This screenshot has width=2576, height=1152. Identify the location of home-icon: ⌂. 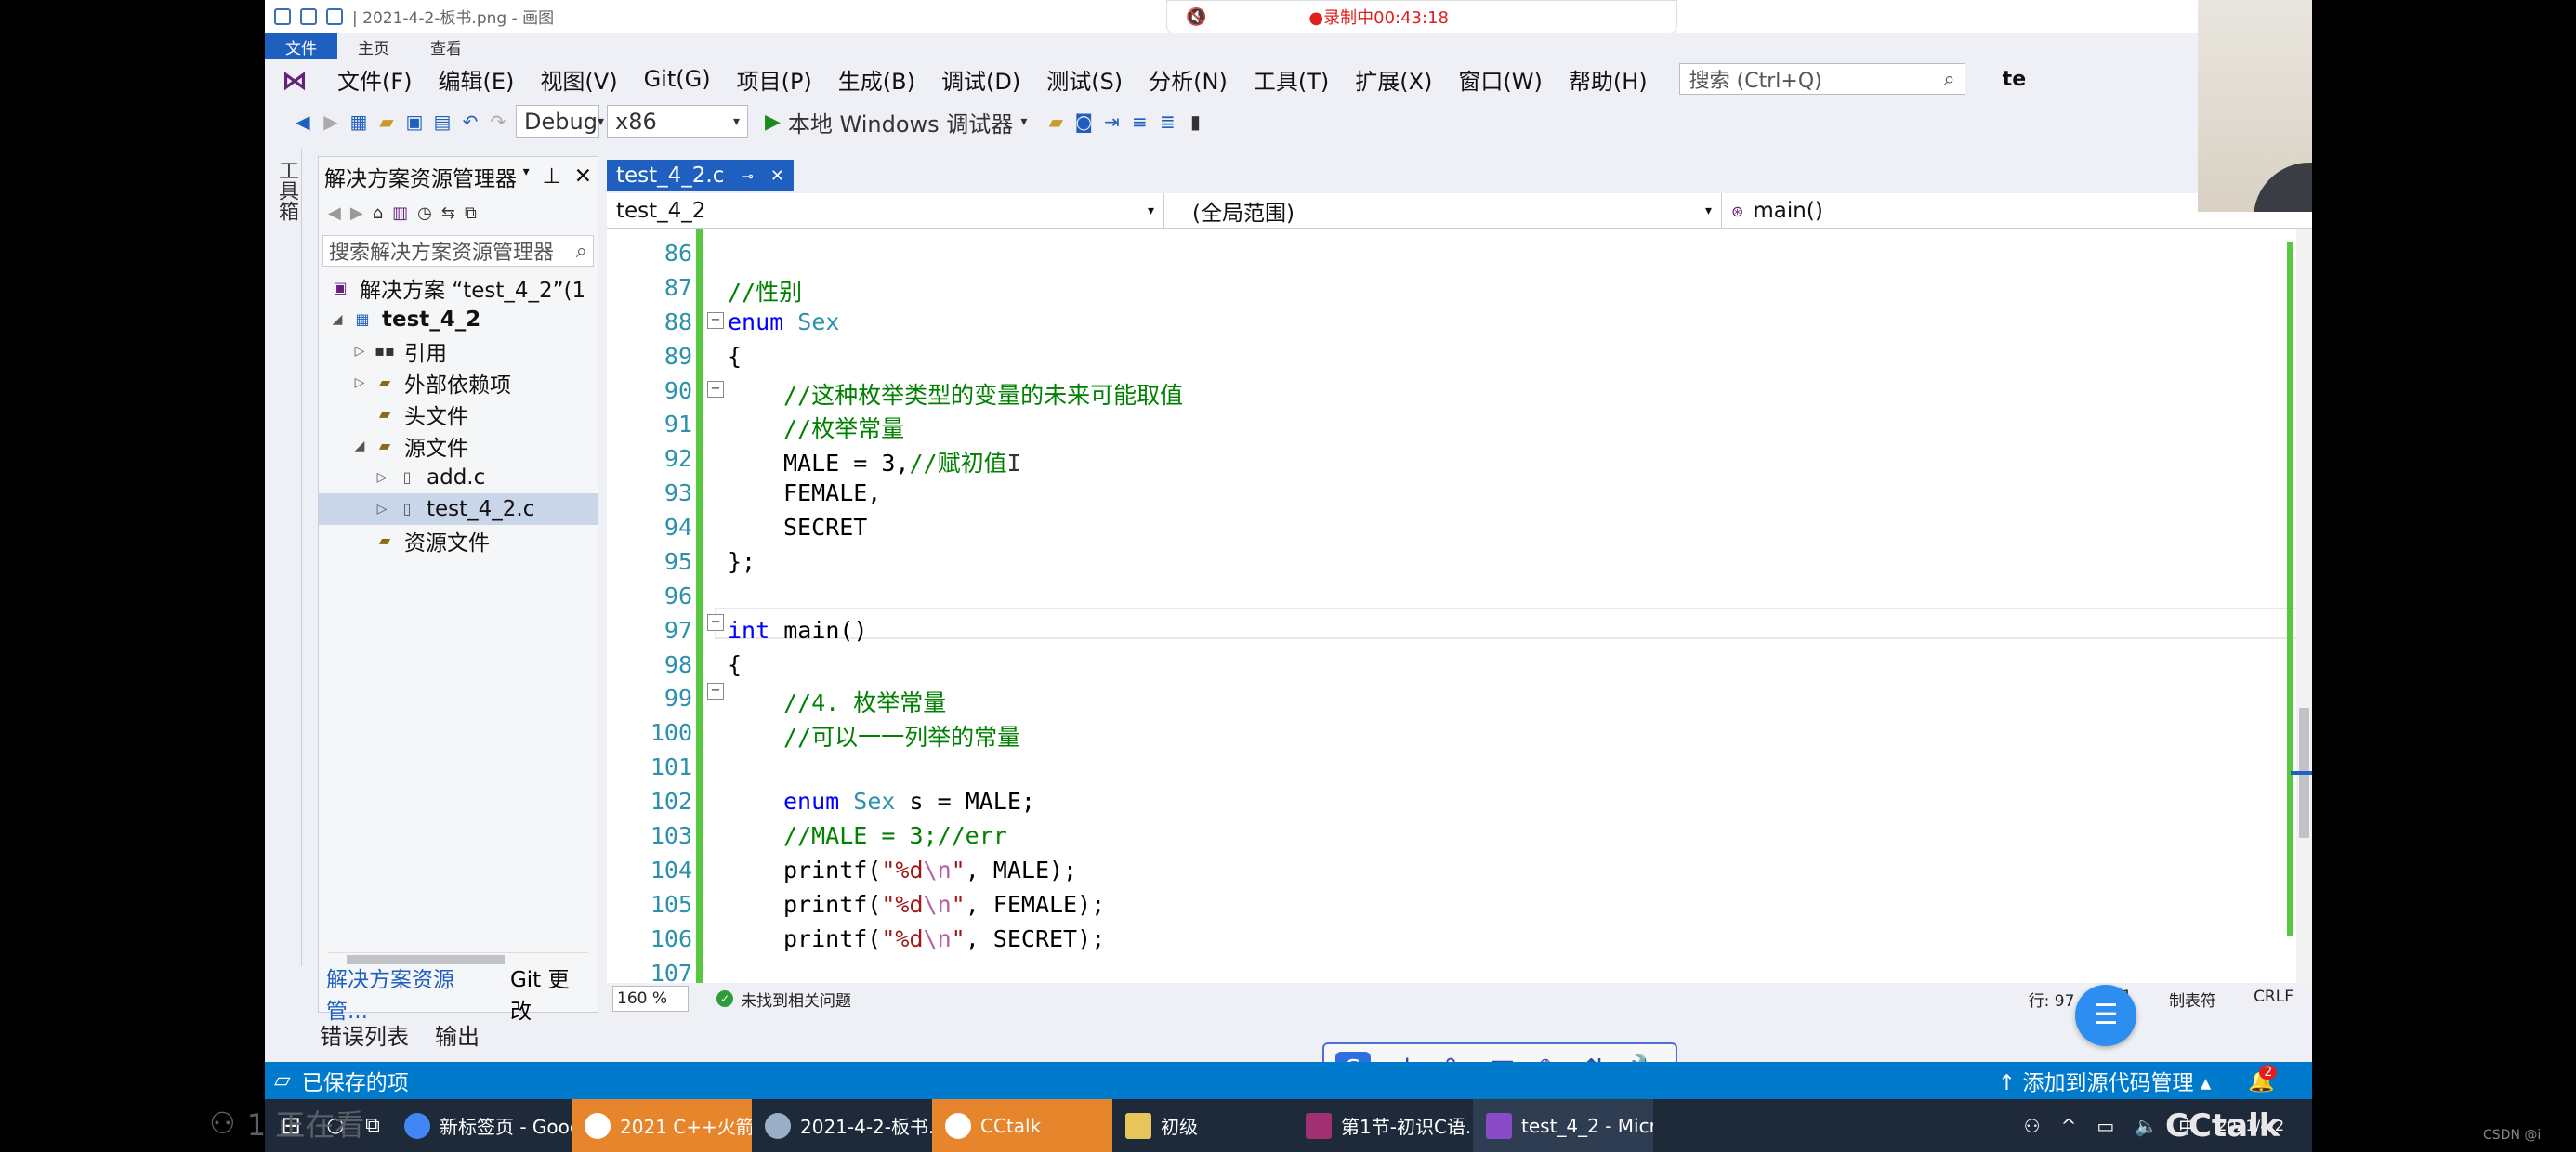
(378, 213).